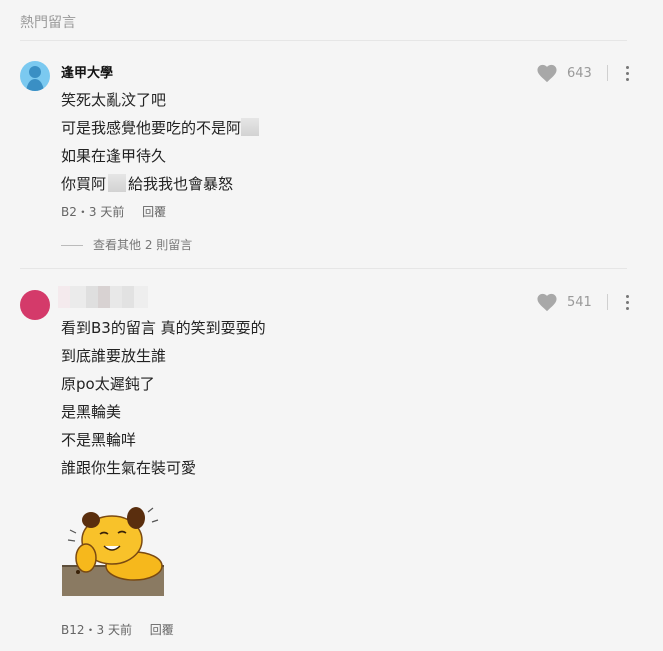  I want to click on comment-line: 原po太遲鈍了, so click(108, 384).